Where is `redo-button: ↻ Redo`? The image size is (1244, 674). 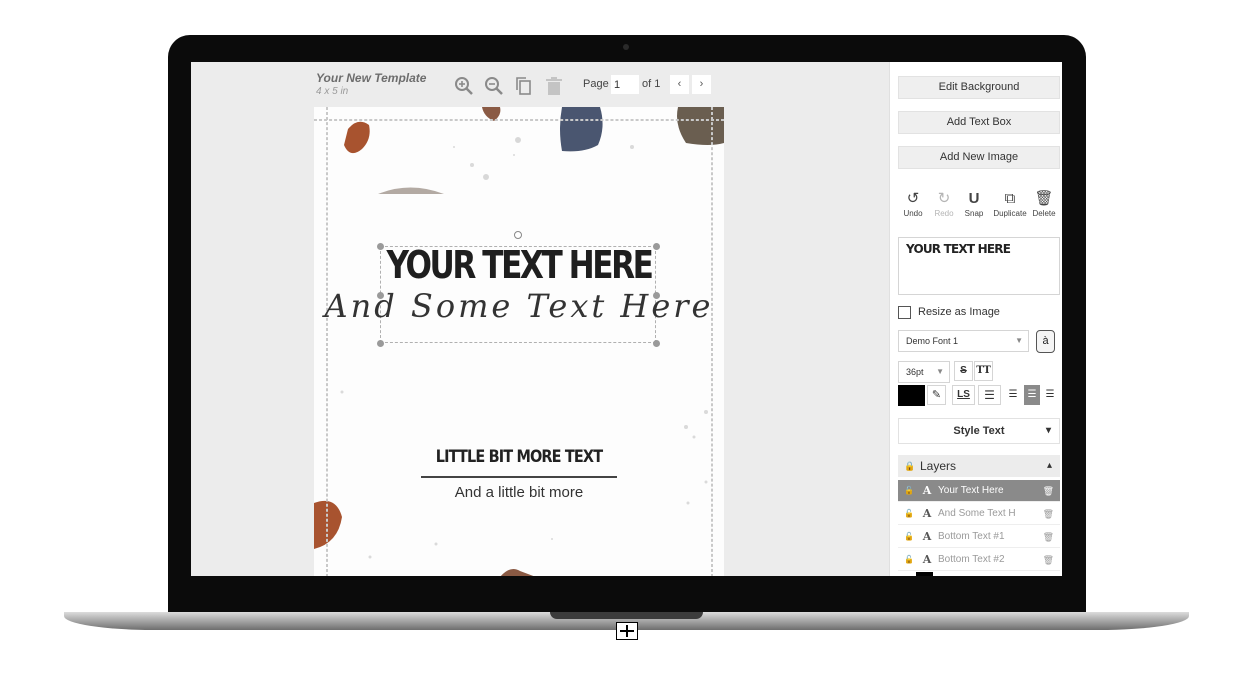 redo-button: ↻ Redo is located at coordinates (944, 203).